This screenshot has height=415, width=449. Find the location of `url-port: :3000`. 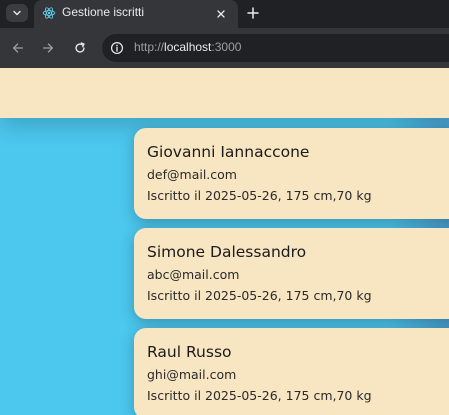

url-port: :3000 is located at coordinates (226, 47).